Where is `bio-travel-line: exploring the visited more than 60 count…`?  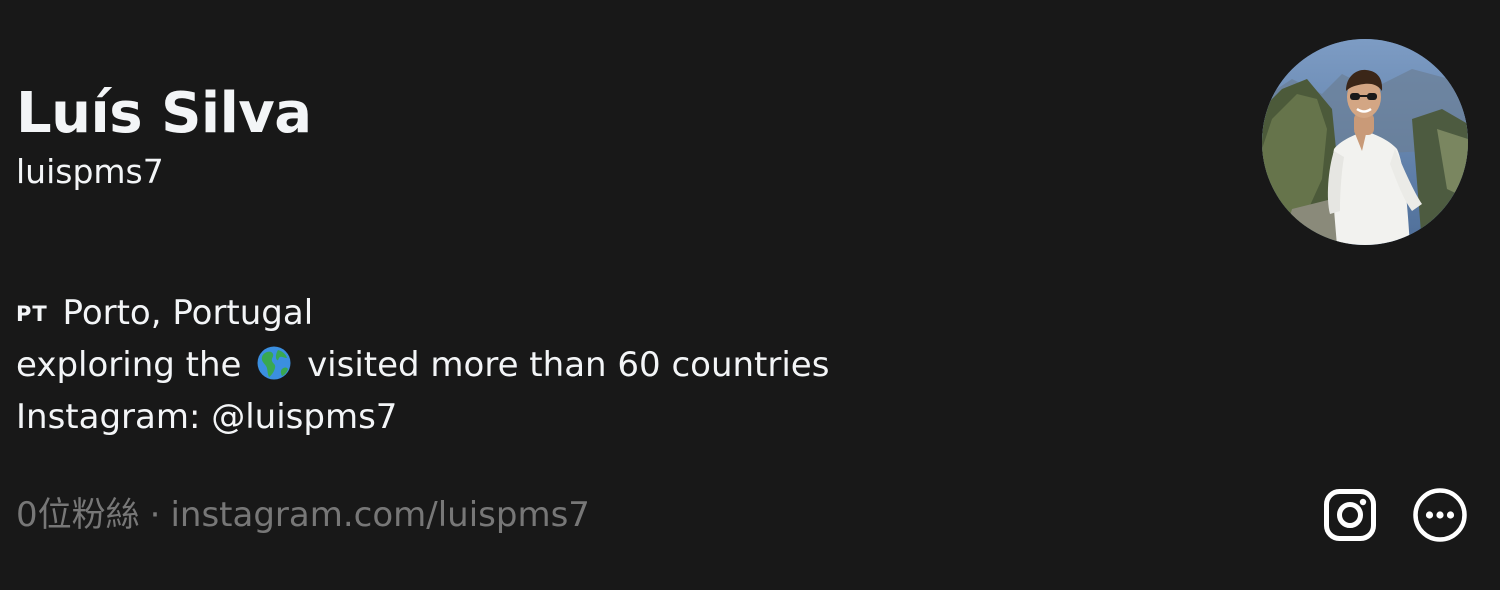
bio-travel-line: exploring the visited more than 60 count… is located at coordinates (422, 365).